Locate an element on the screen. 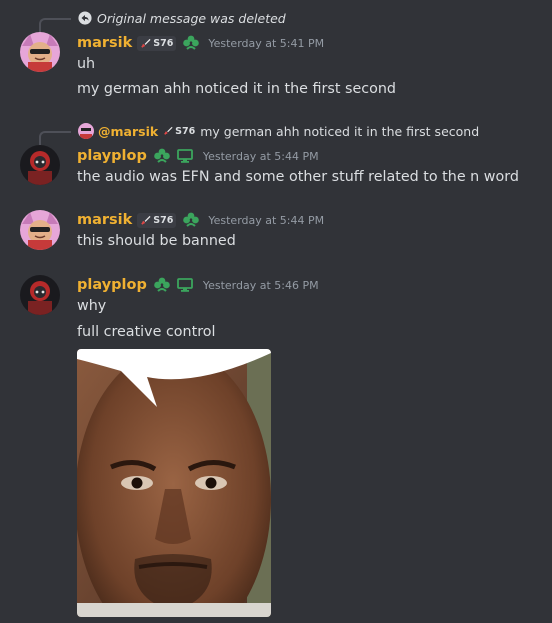 This screenshot has height=623, width=552. message-line: this should be banned is located at coordinates (156, 241).